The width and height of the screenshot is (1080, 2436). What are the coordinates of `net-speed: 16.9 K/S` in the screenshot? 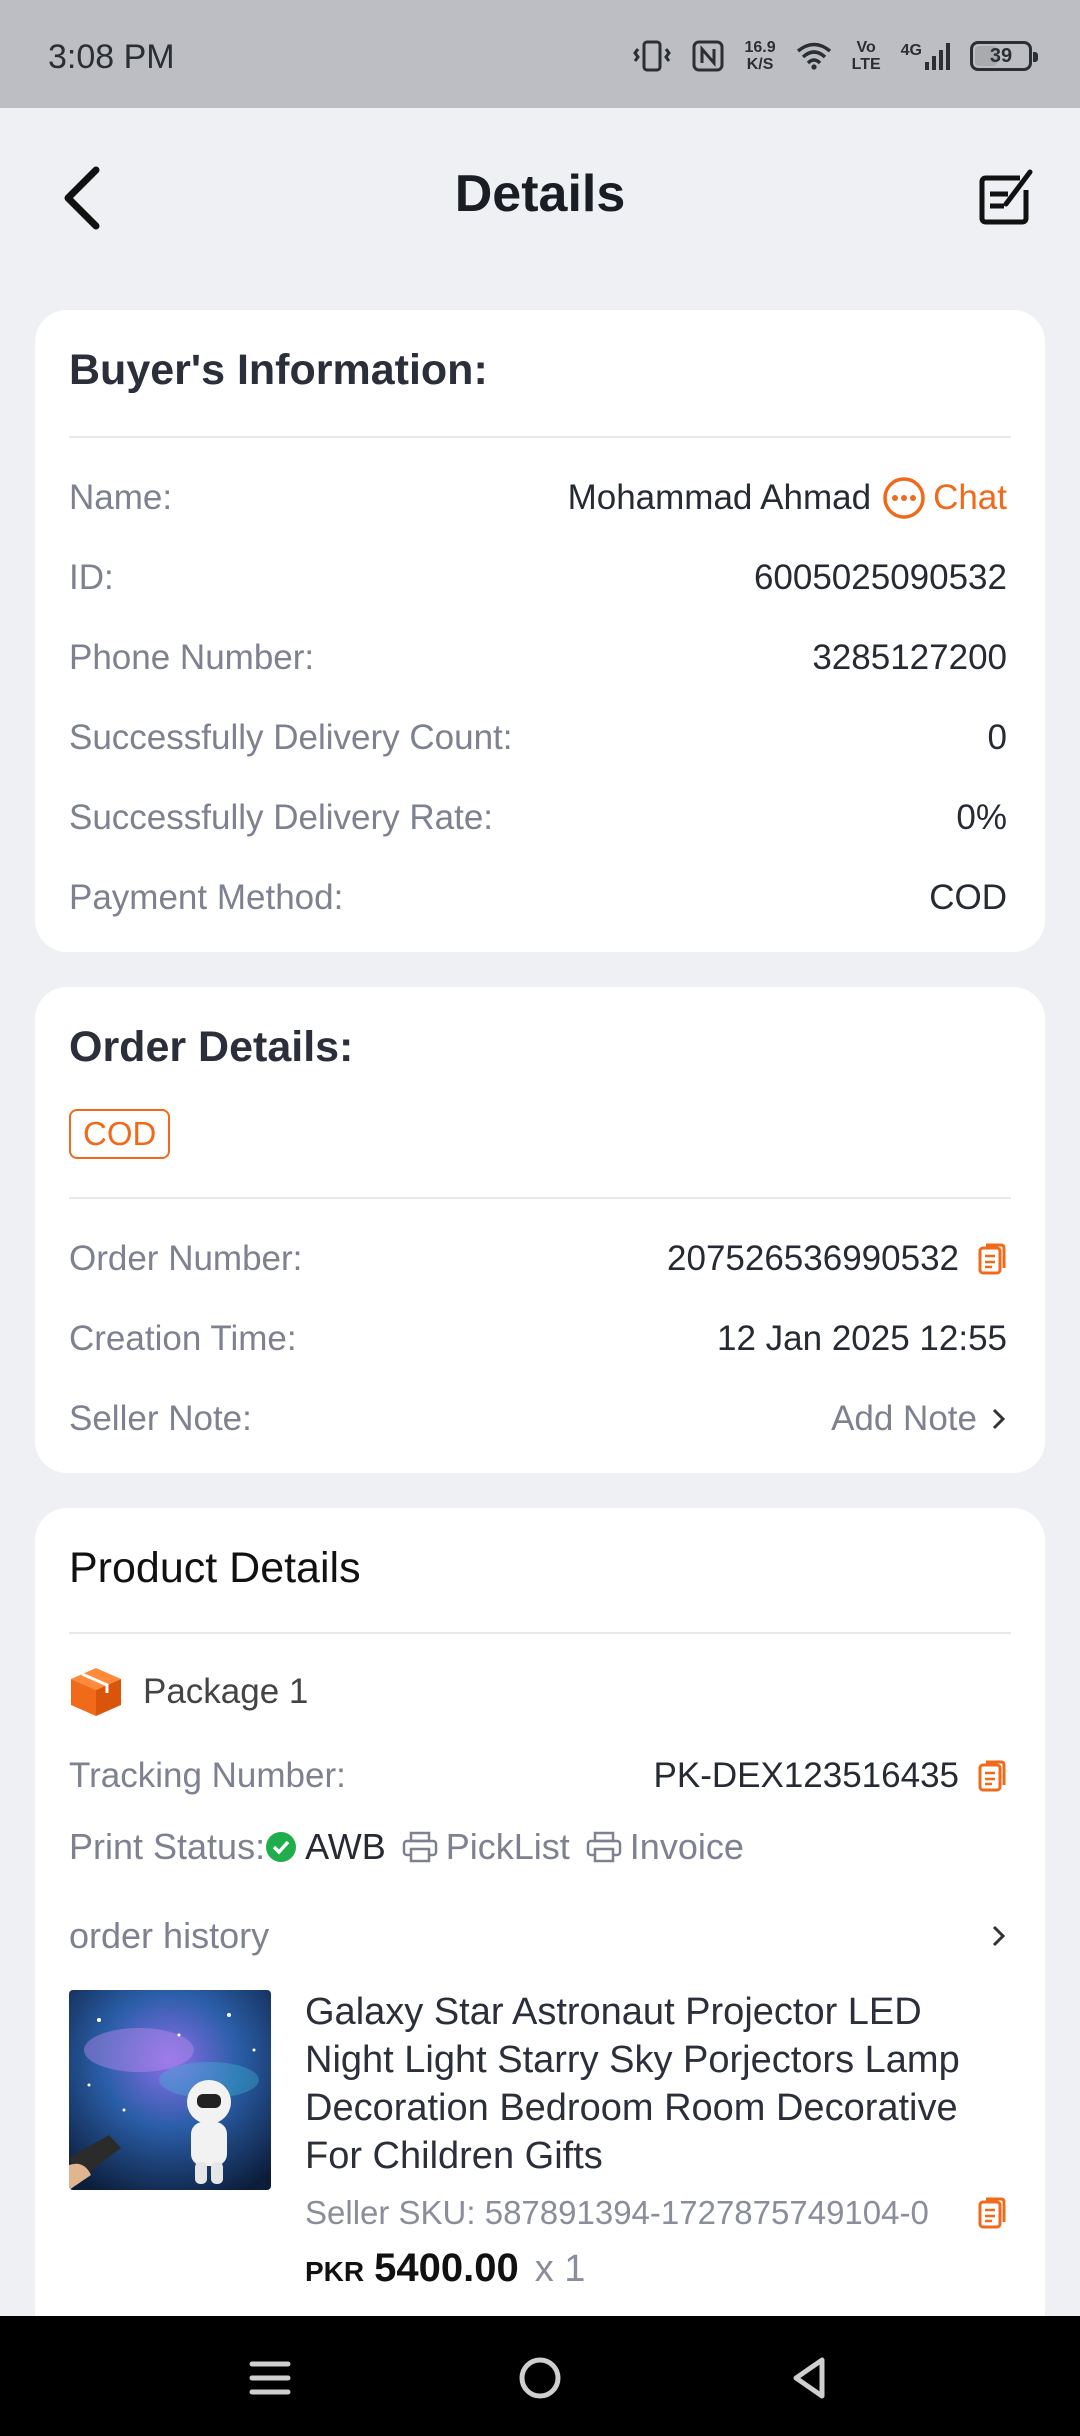 It's located at (759, 56).